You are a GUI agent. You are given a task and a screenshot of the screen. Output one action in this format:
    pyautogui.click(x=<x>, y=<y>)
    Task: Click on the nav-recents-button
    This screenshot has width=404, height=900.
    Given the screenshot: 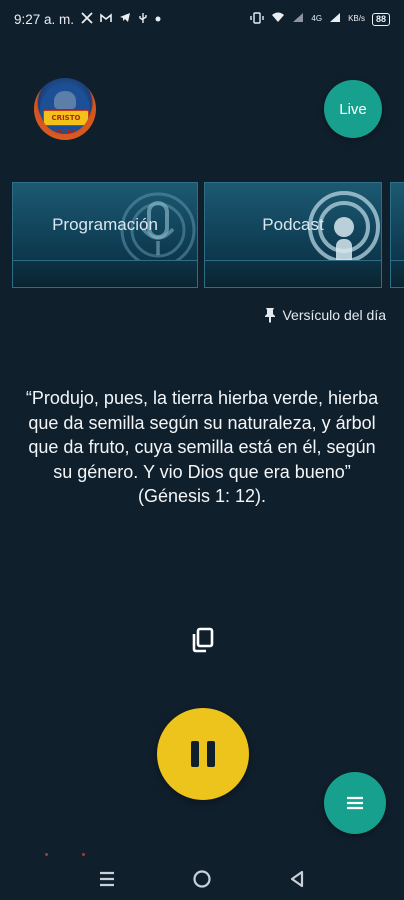 What is the action you would take?
    pyautogui.click(x=107, y=879)
    